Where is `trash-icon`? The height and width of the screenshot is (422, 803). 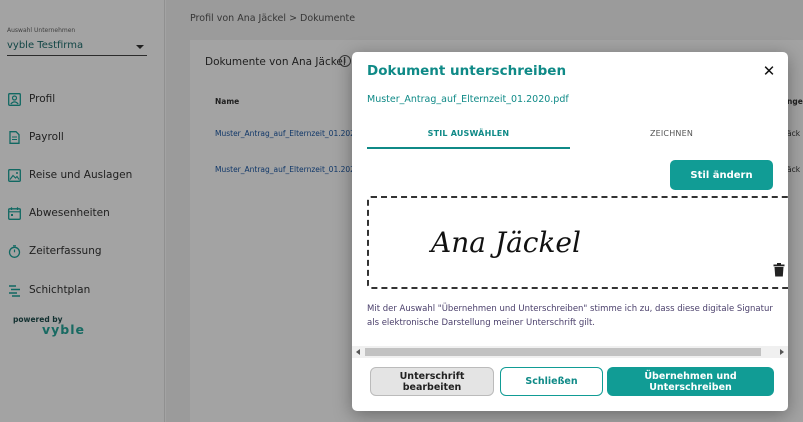 trash-icon is located at coordinates (779, 269).